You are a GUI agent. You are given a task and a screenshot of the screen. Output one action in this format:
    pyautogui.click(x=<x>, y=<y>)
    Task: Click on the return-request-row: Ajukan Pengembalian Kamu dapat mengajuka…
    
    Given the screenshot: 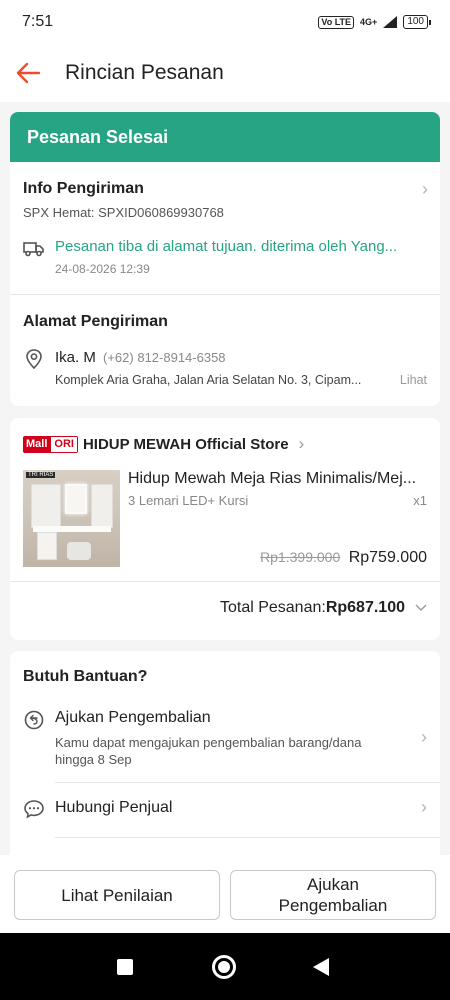 What is the action you would take?
    pyautogui.click(x=225, y=743)
    